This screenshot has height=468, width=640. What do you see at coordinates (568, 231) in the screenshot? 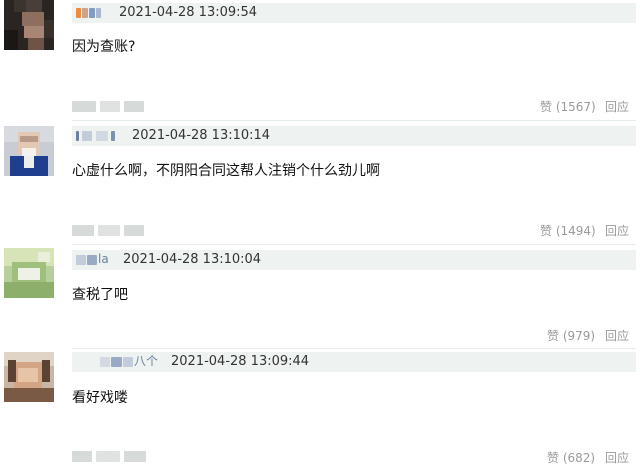
I see `like-button: 赞 (1494)` at bounding box center [568, 231].